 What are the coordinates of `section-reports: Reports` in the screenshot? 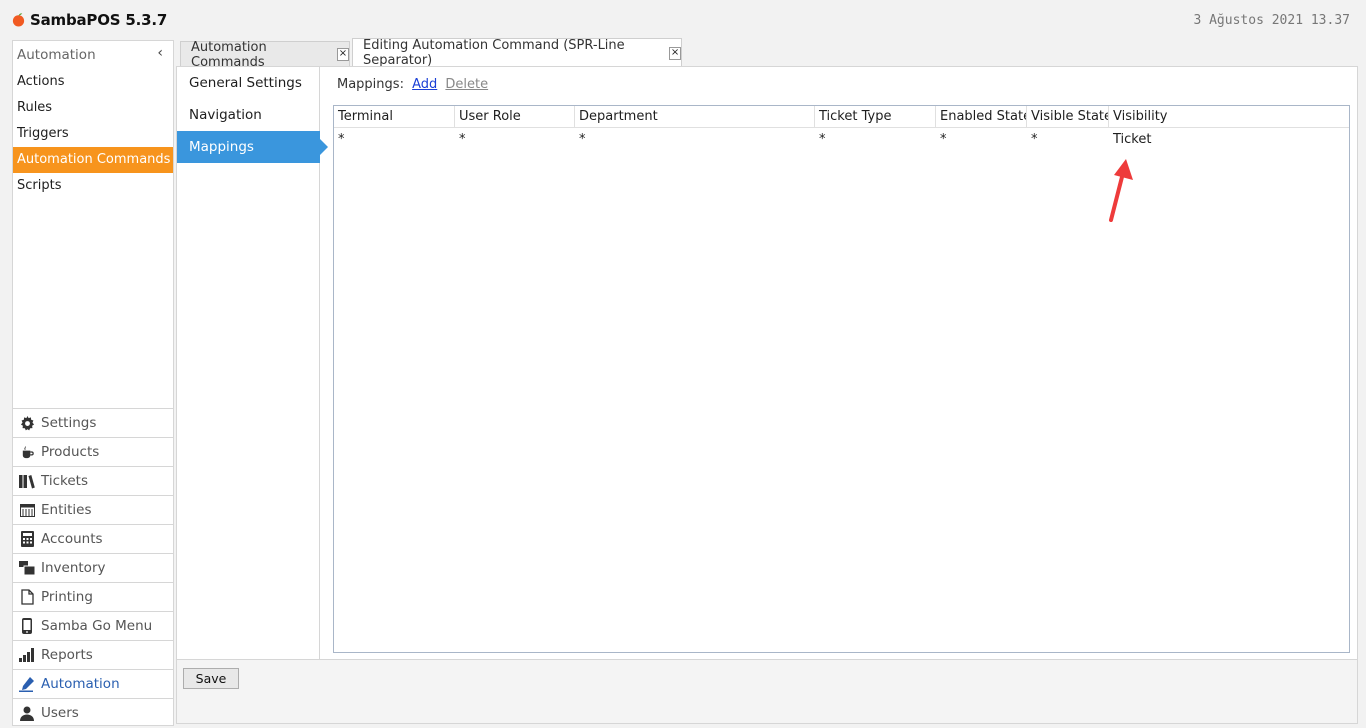 It's located at (93, 654).